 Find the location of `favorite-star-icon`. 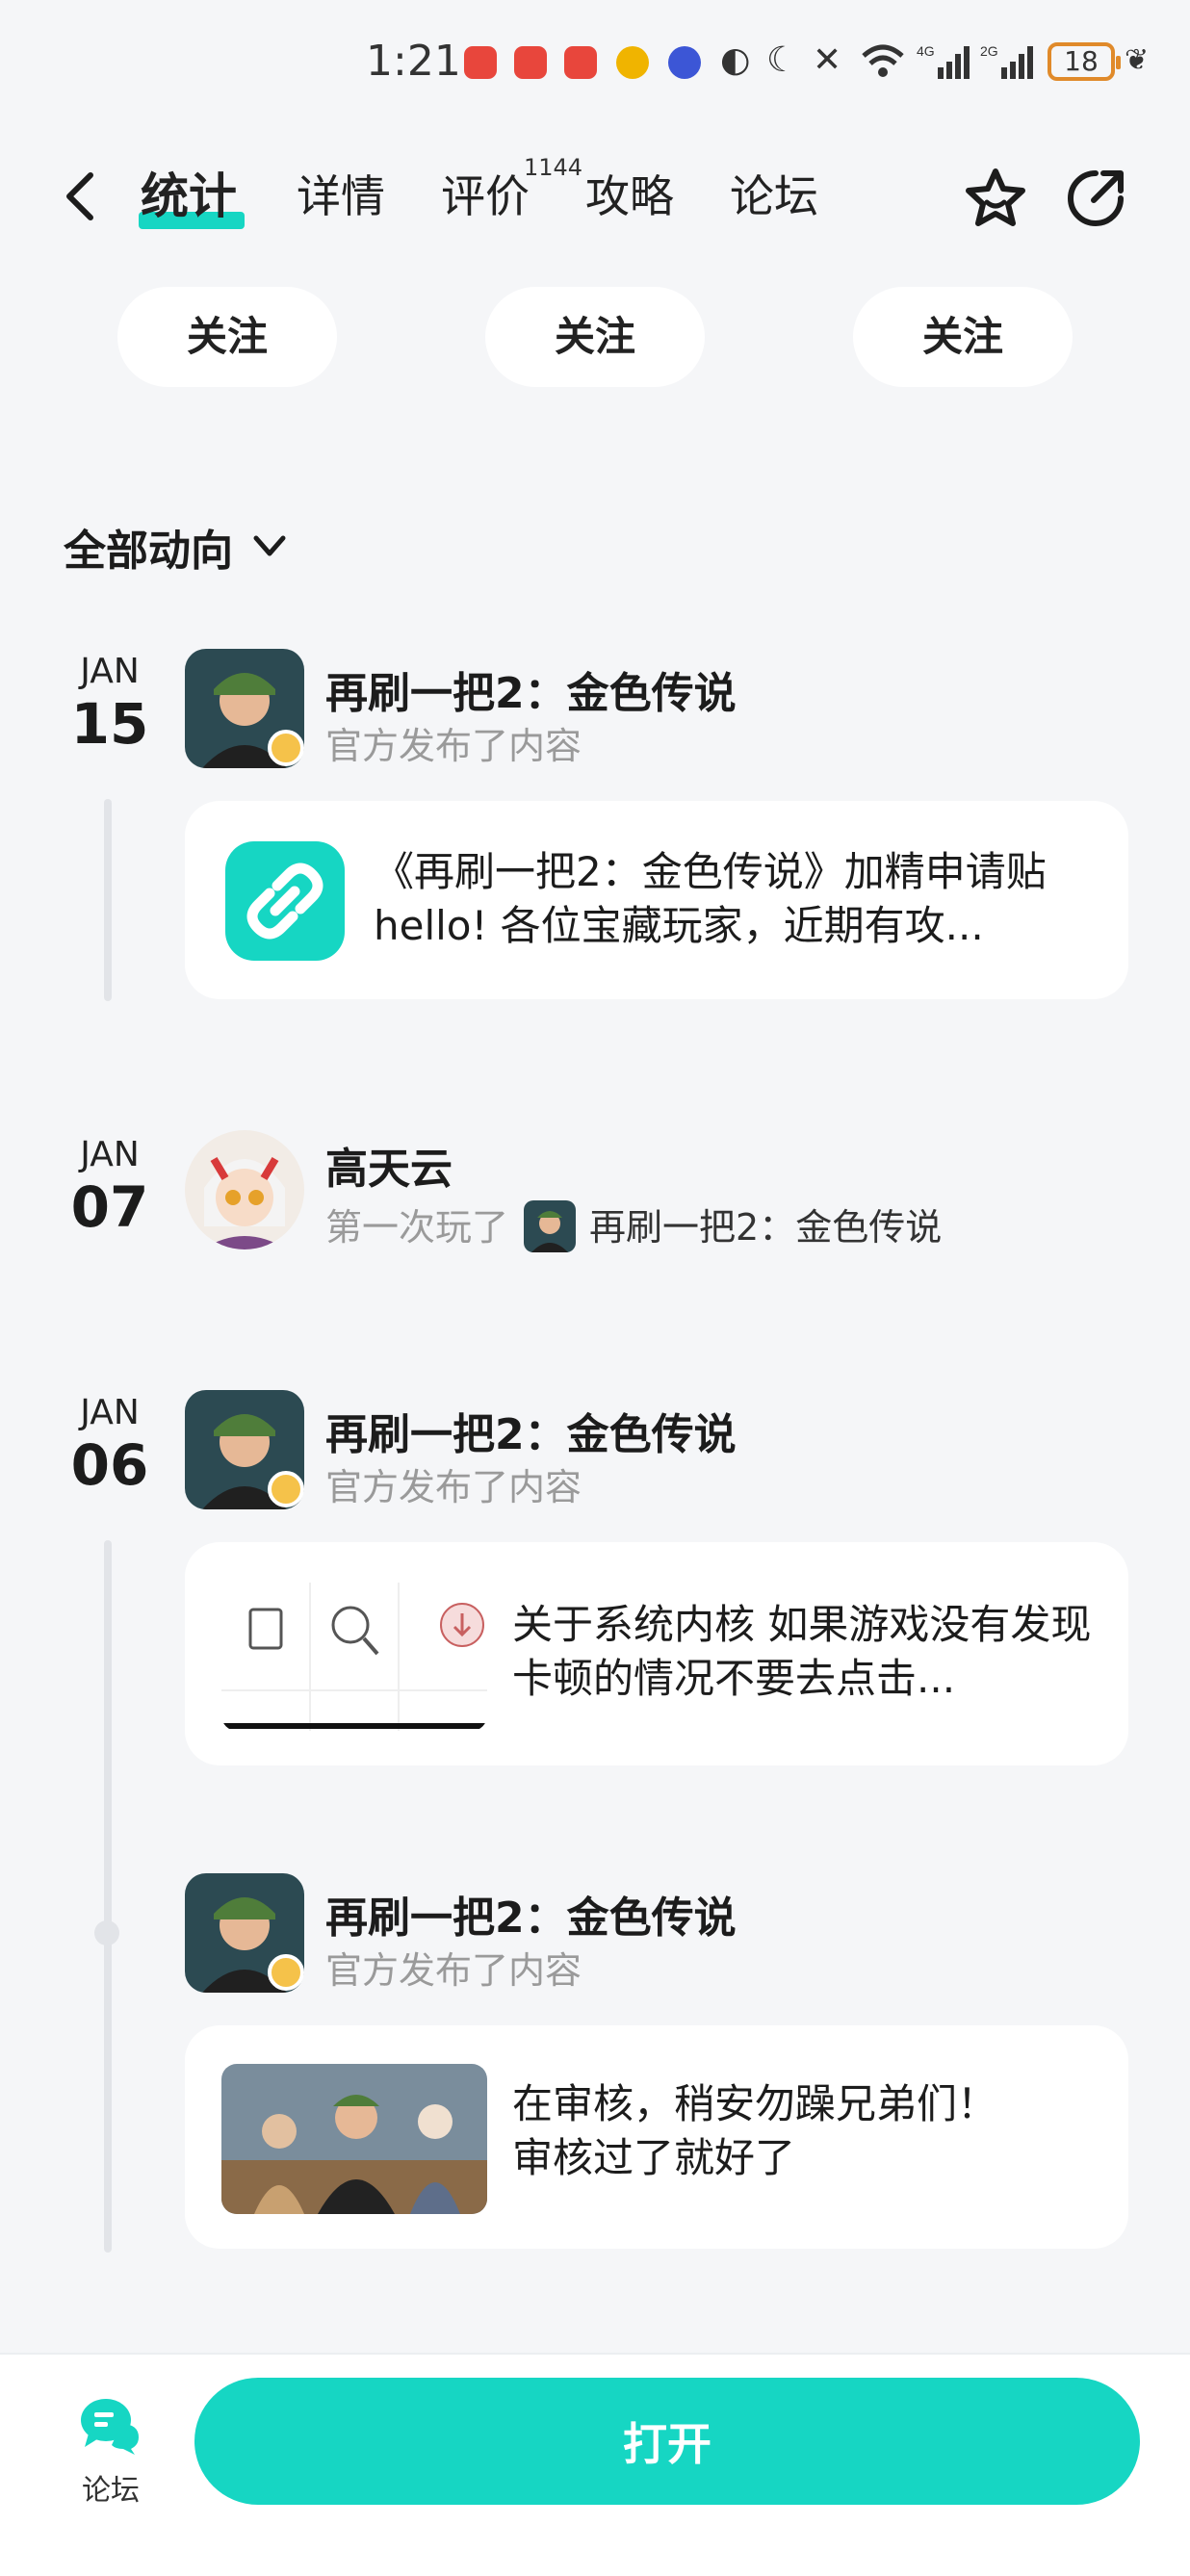

favorite-star-icon is located at coordinates (996, 199).